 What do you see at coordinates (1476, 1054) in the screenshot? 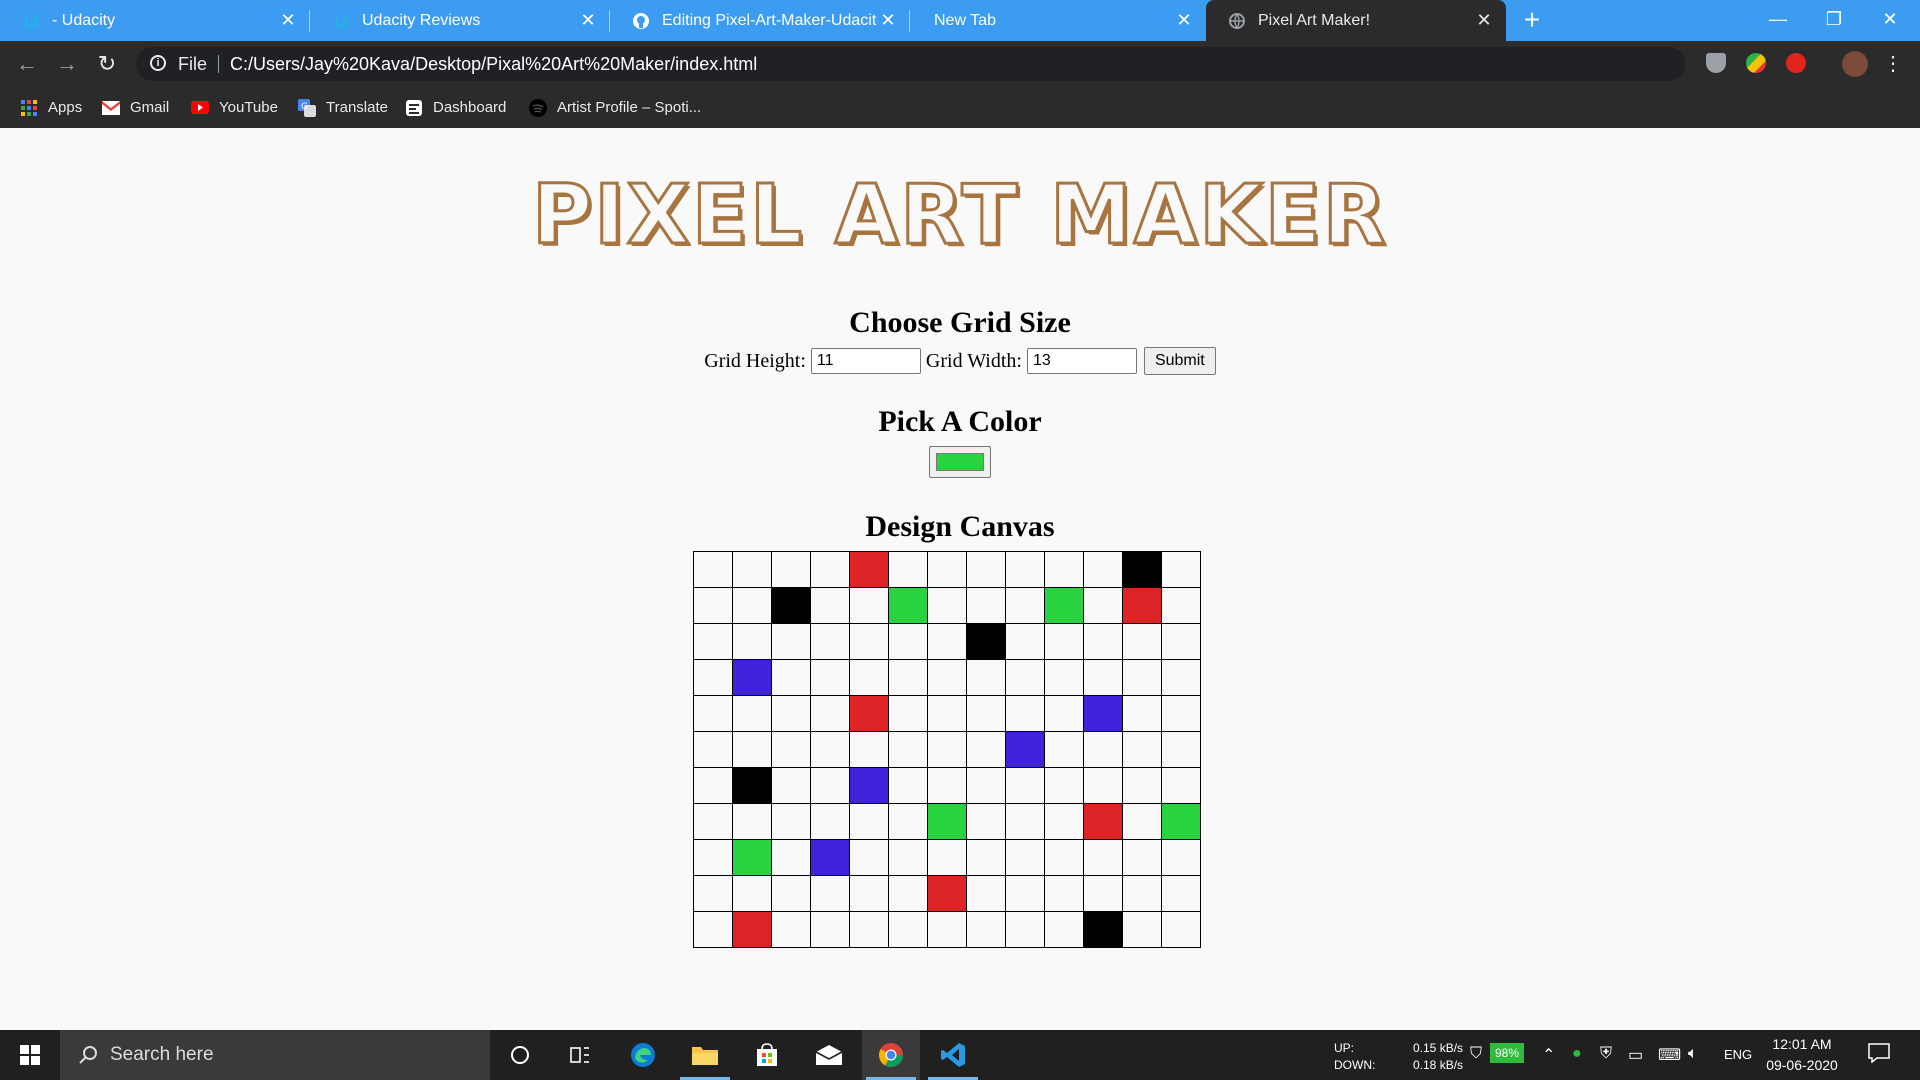
I see `defender-shield-icon: ⛉` at bounding box center [1476, 1054].